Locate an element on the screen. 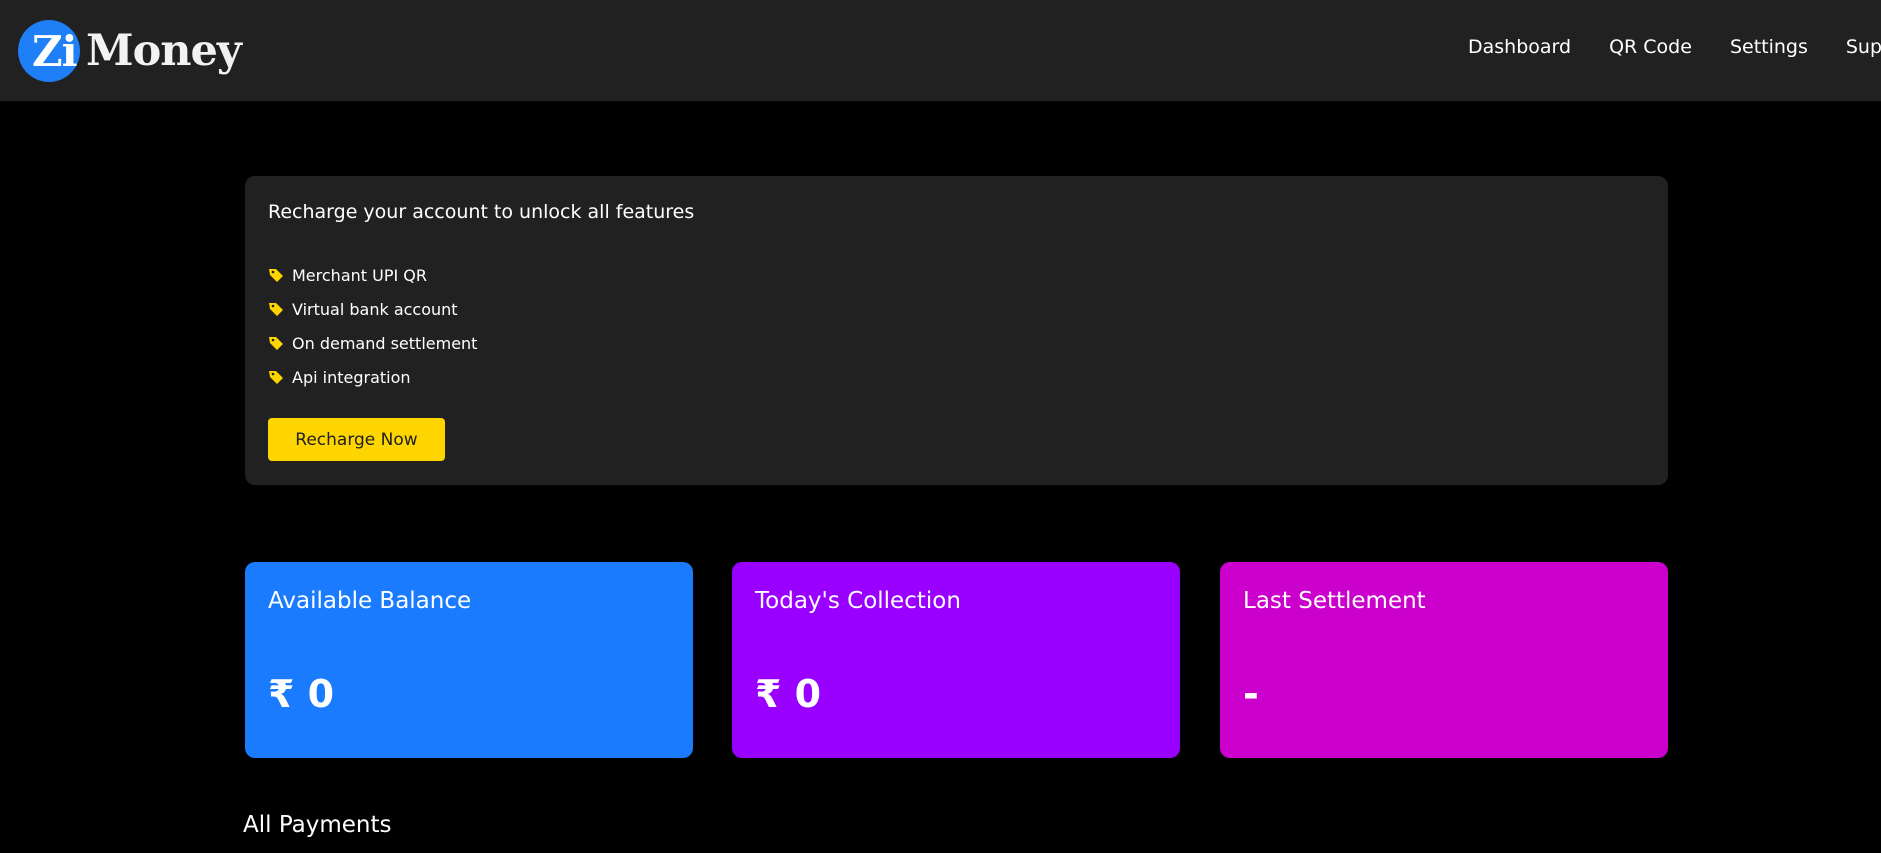  nav-qr-code: QR Code is located at coordinates (1650, 47).